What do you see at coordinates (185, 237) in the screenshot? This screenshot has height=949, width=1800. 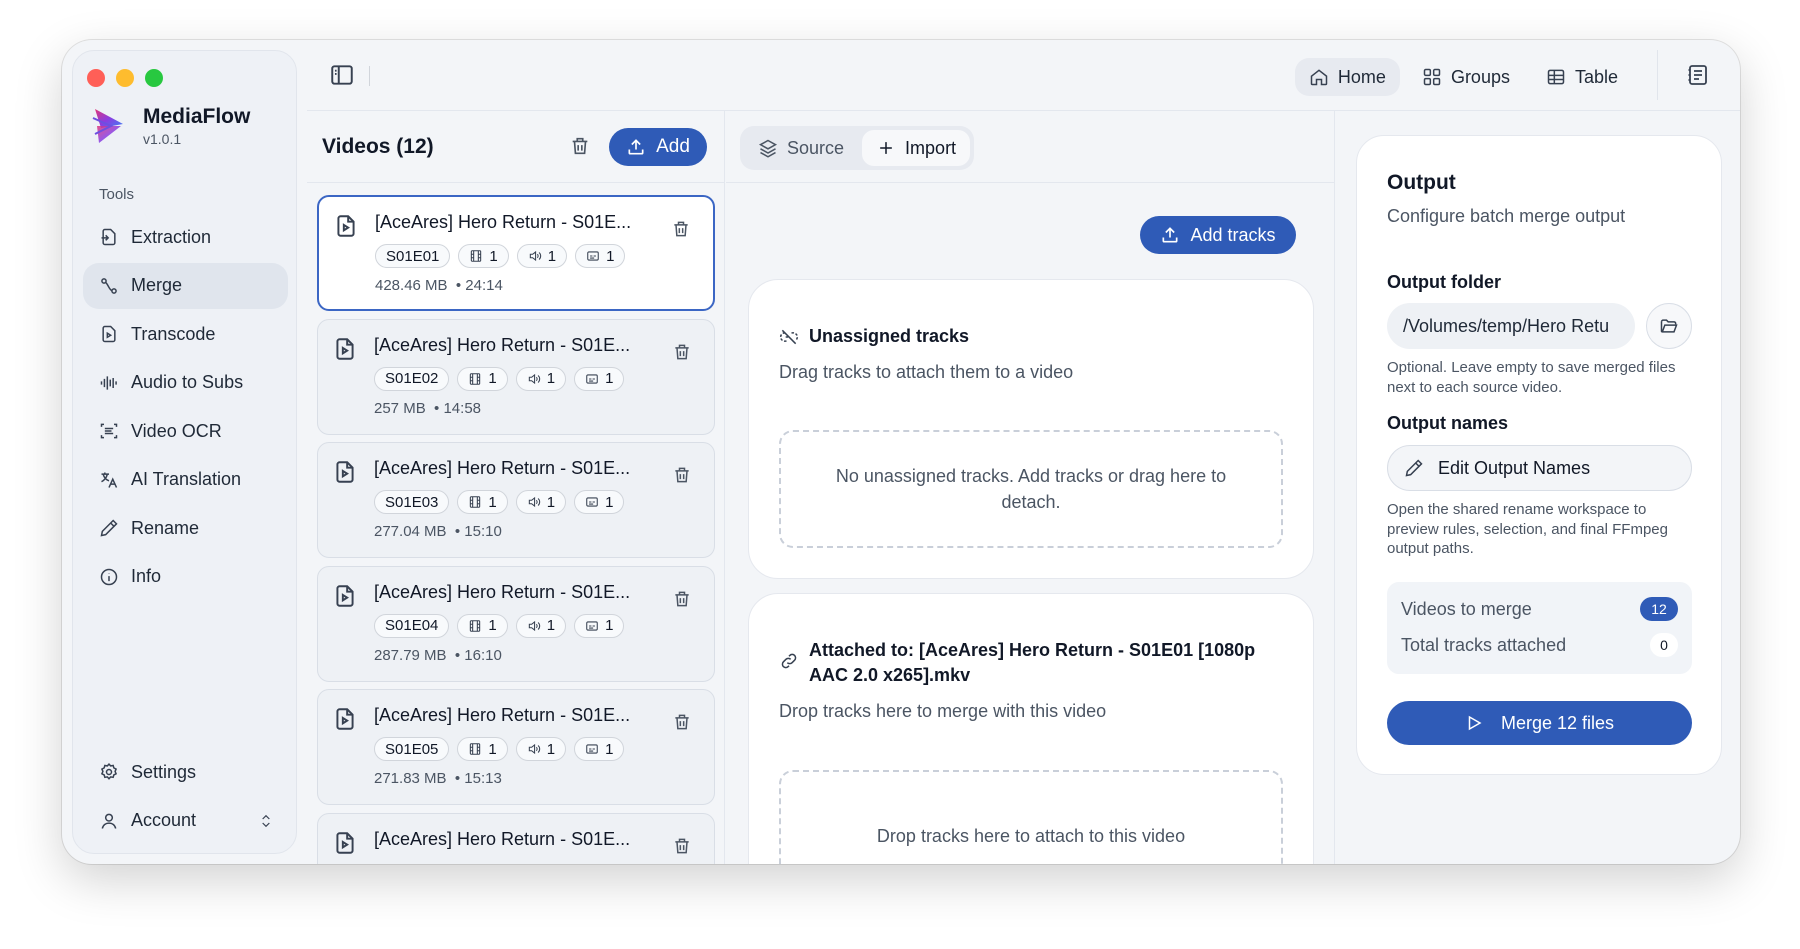 I see `sidebar-item-extraction: Extraction` at bounding box center [185, 237].